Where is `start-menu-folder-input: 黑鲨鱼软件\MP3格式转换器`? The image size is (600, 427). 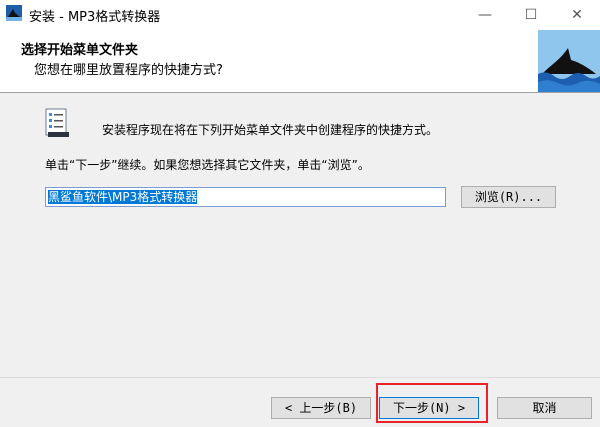
start-menu-folder-input: 黑鲨鱼软件\MP3格式转换器 is located at coordinates (245, 197).